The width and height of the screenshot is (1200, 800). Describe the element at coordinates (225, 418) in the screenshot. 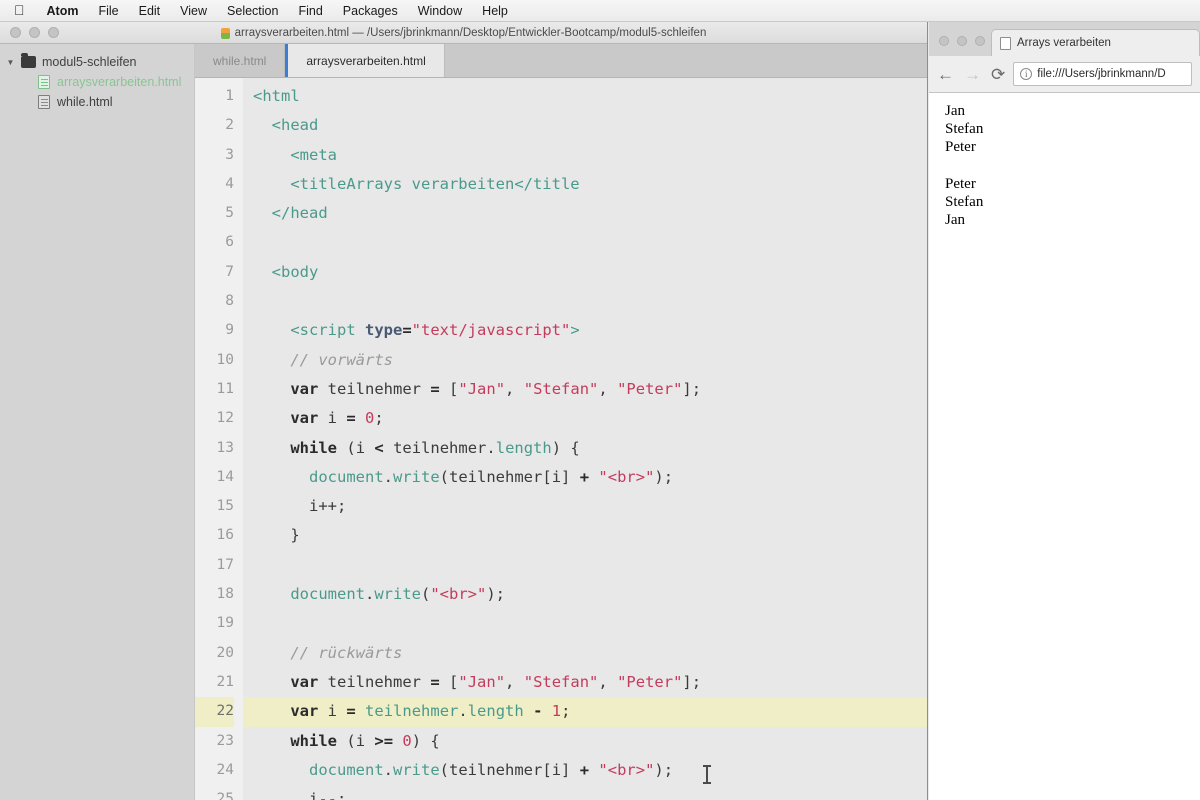

I see `line-number: 12` at that location.